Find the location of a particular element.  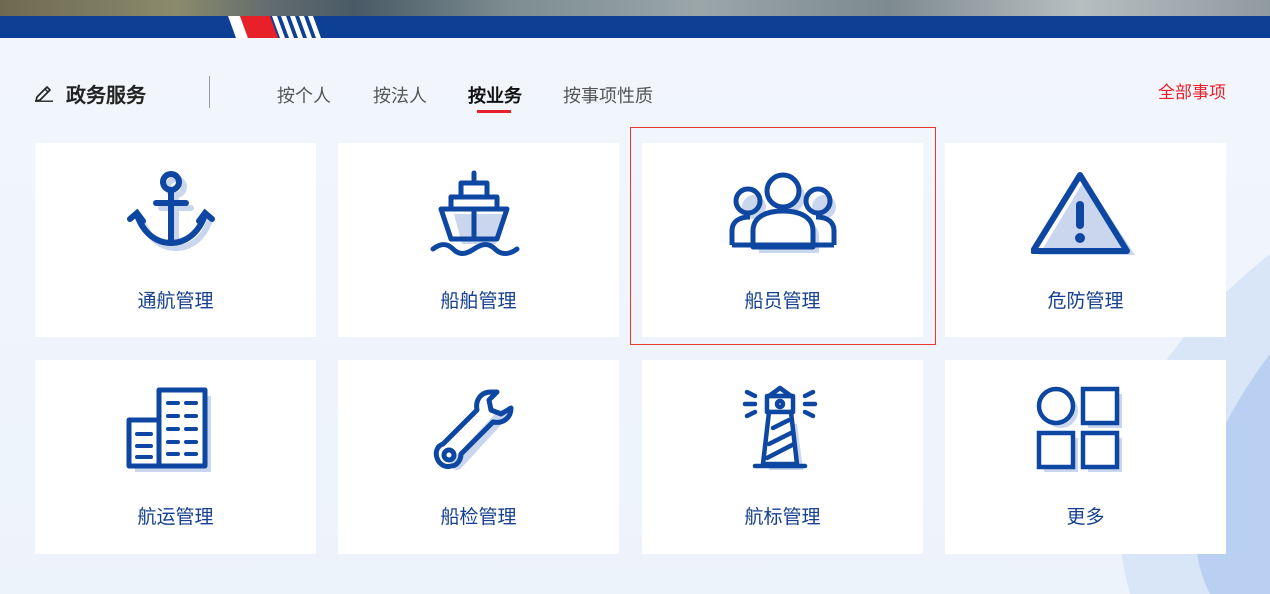

card-more: 更多 is located at coordinates (1085, 457).